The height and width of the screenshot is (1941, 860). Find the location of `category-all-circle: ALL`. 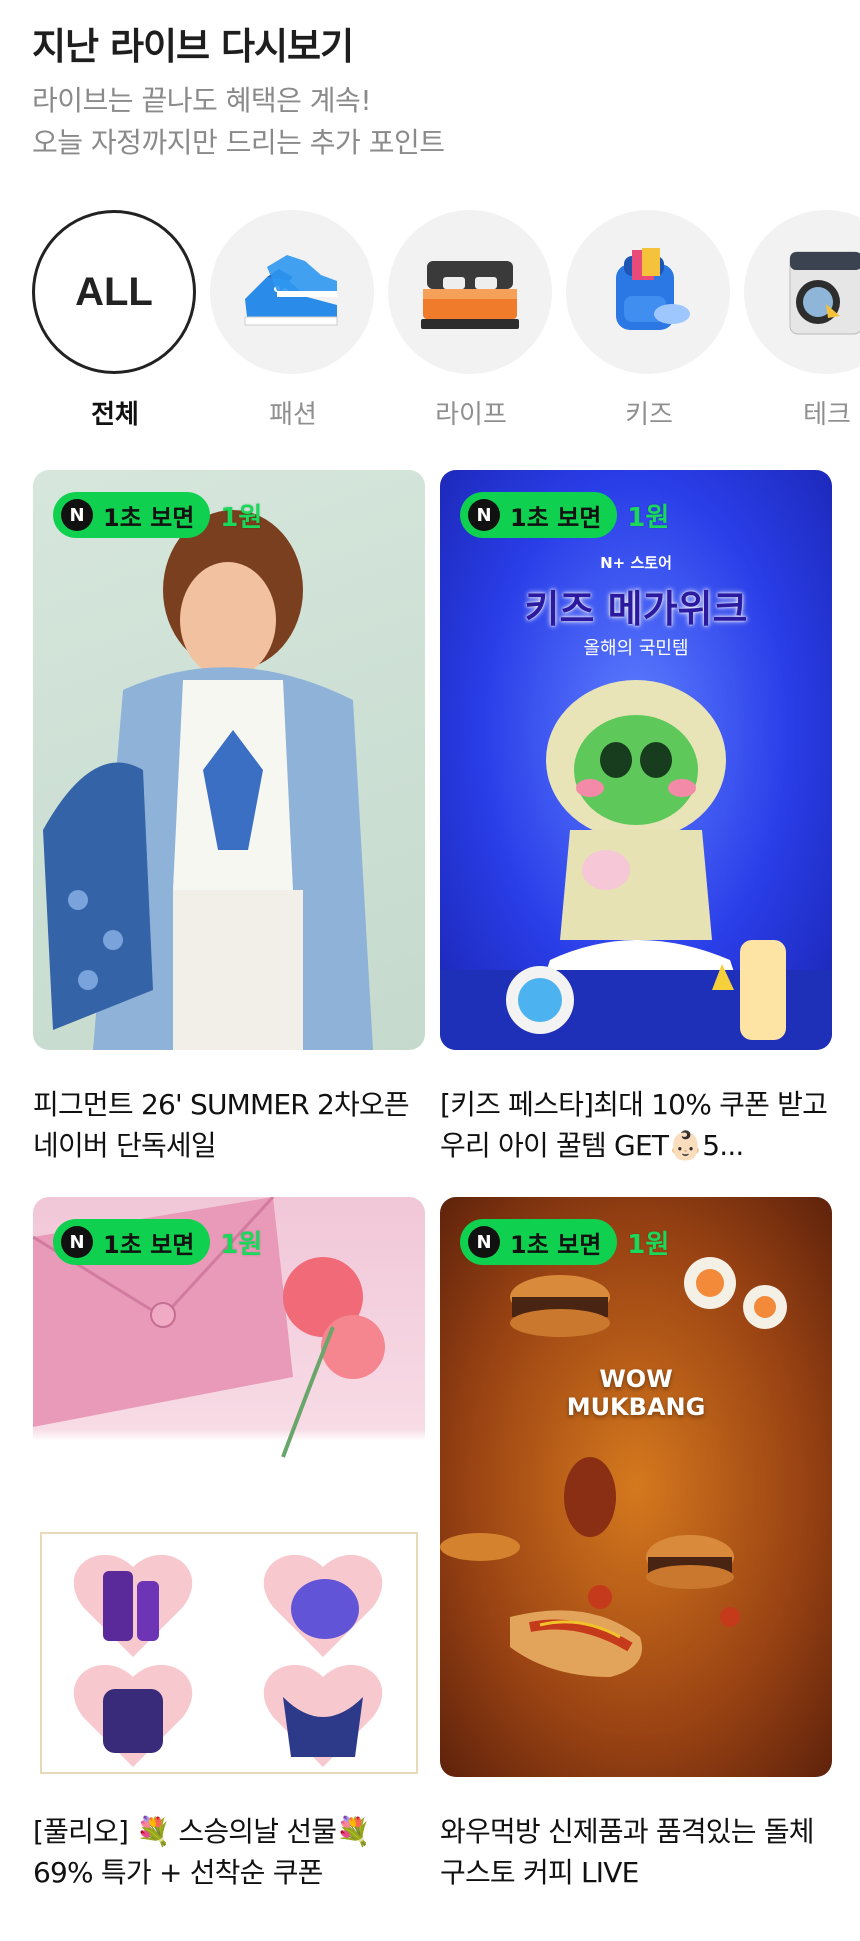

category-all-circle: ALL is located at coordinates (114, 292).